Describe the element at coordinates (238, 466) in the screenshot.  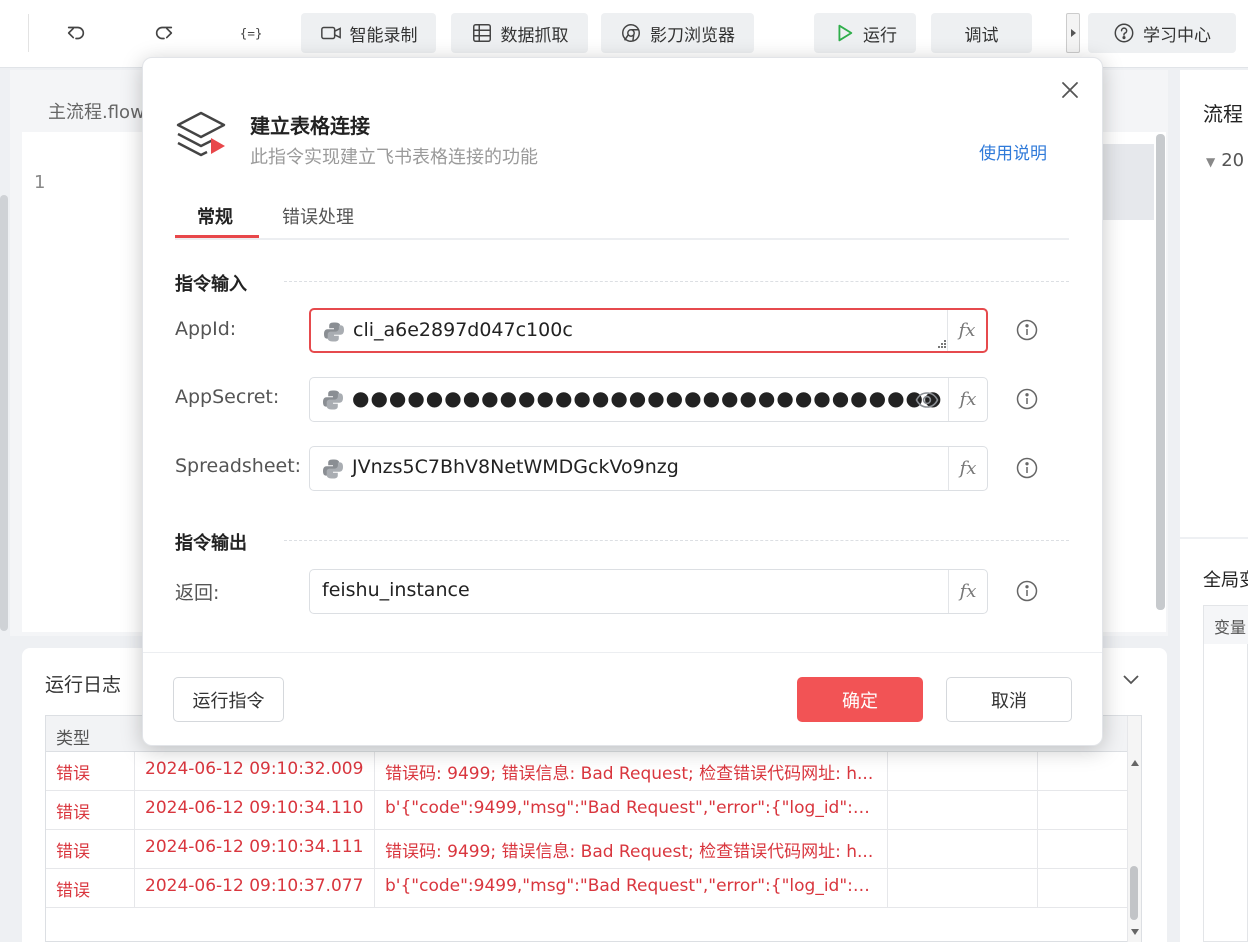
I see `spreadsheet-label: Spreadsheet:` at that location.